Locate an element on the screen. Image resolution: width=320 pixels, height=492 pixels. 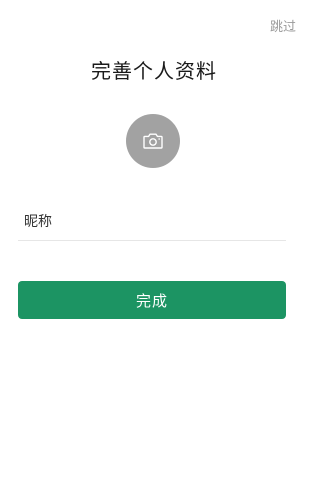
nickname-label: 昵称 is located at coordinates (38, 222).